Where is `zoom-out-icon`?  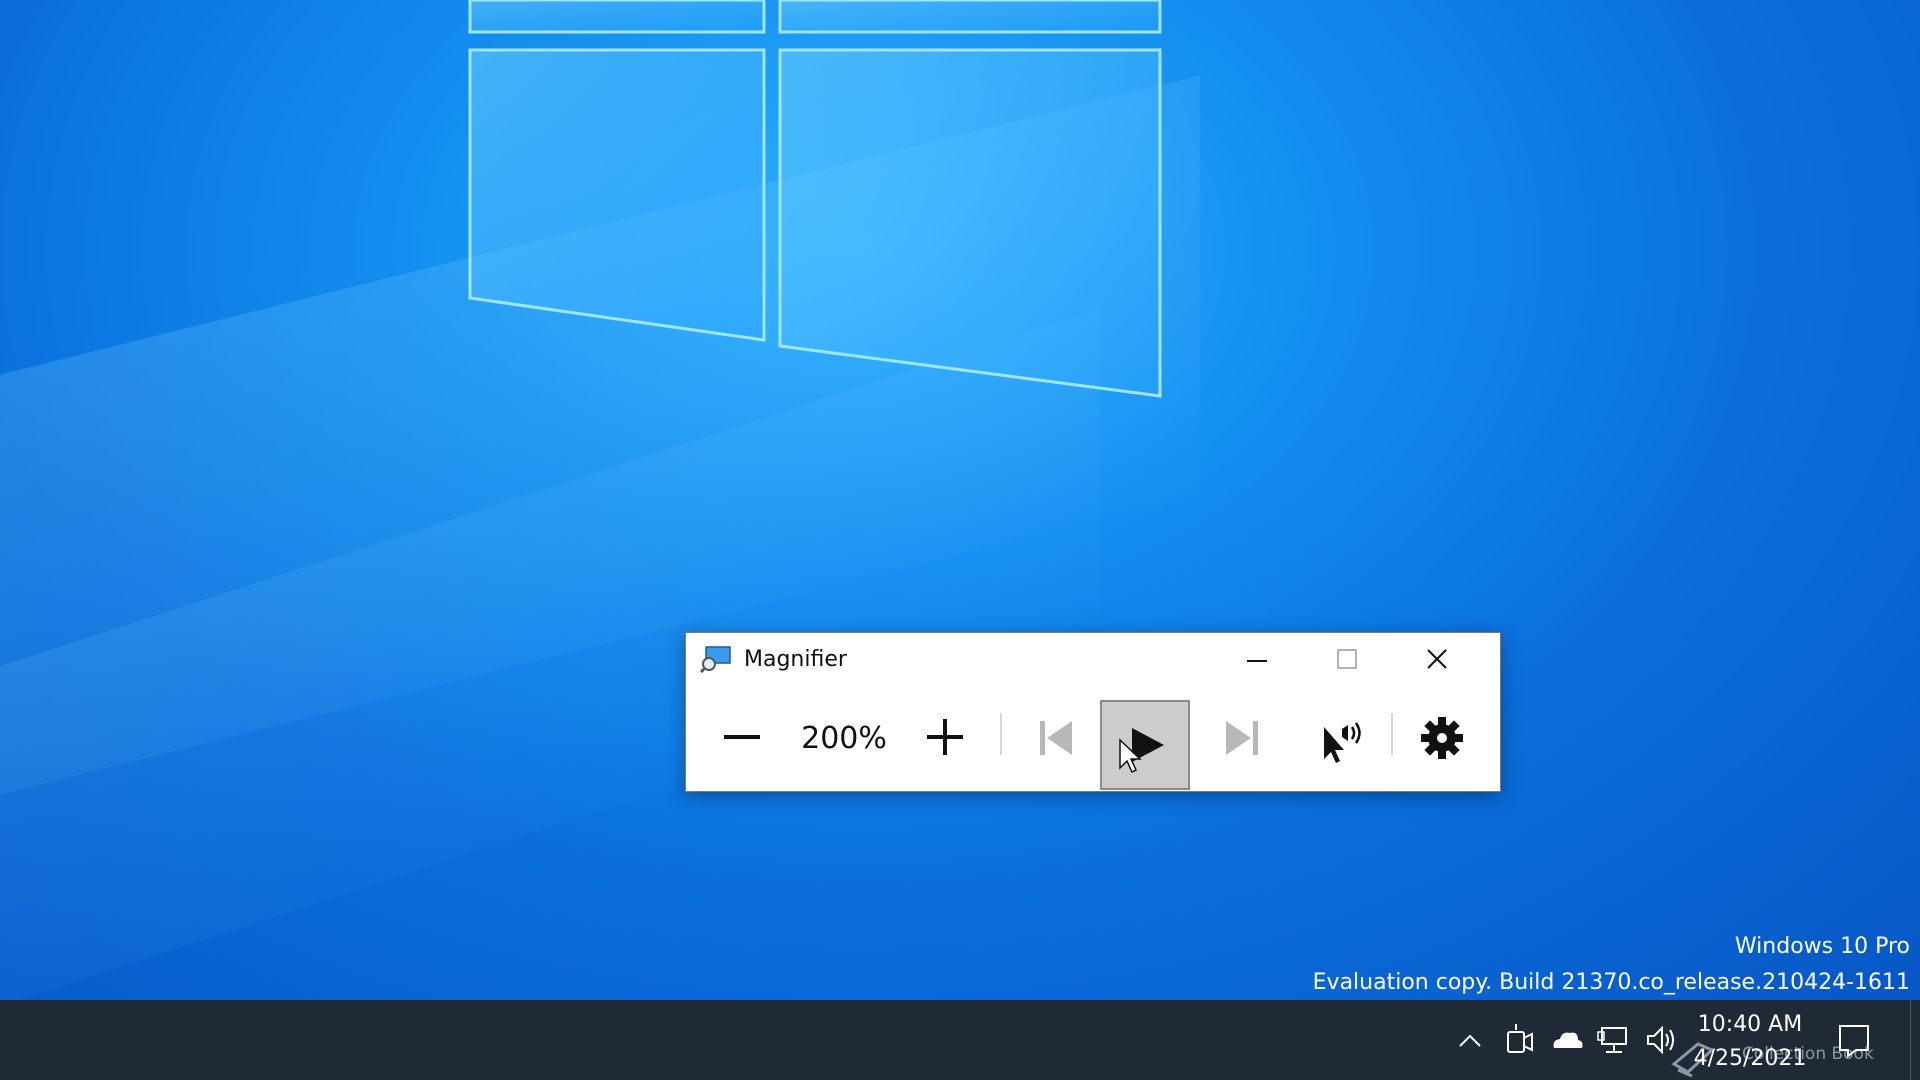 zoom-out-icon is located at coordinates (742, 737).